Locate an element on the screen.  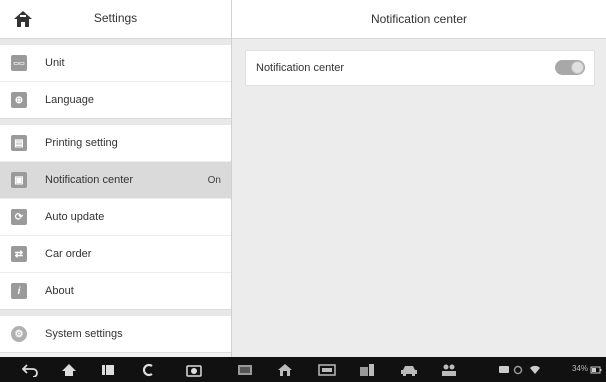
recent-apps-icon is located at coordinates (108, 369).